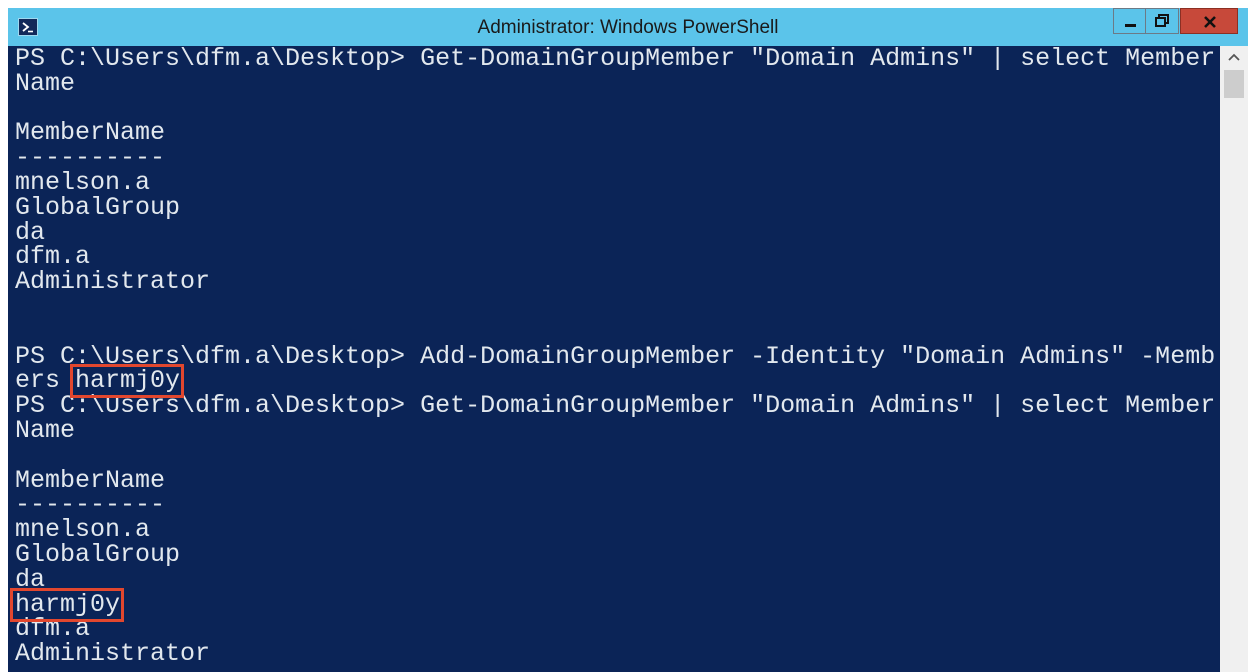 The height and width of the screenshot is (672, 1248). What do you see at coordinates (1234, 359) in the screenshot?
I see `vertical-scrollbar` at bounding box center [1234, 359].